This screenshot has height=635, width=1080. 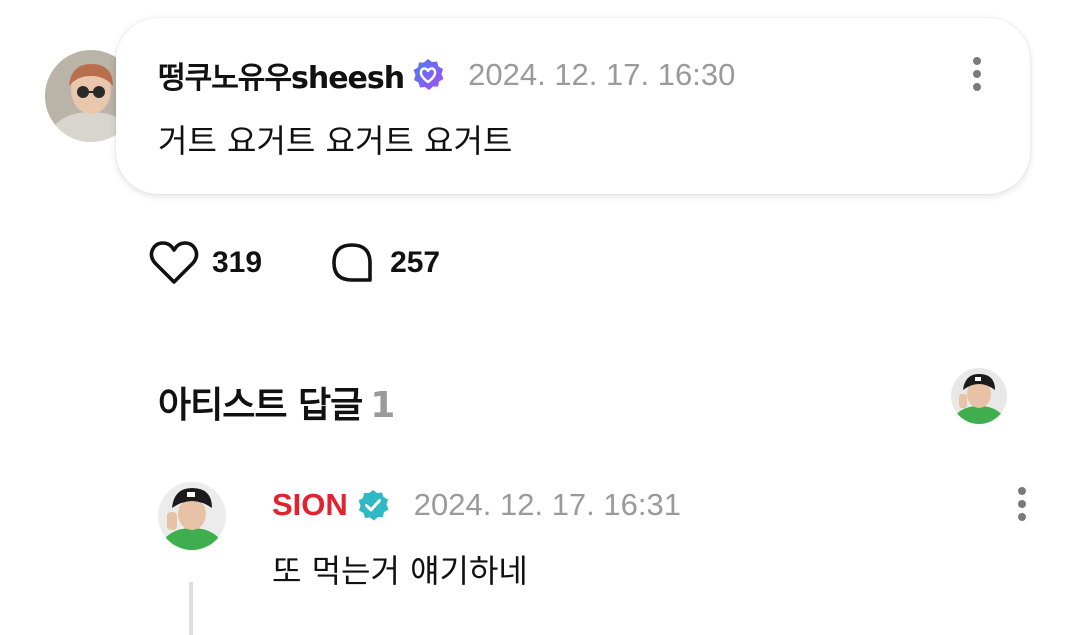 What do you see at coordinates (446, 75) in the screenshot?
I see `comment-header: 떵쿠노유우sheesh 2024. 12. 17. 16:30` at bounding box center [446, 75].